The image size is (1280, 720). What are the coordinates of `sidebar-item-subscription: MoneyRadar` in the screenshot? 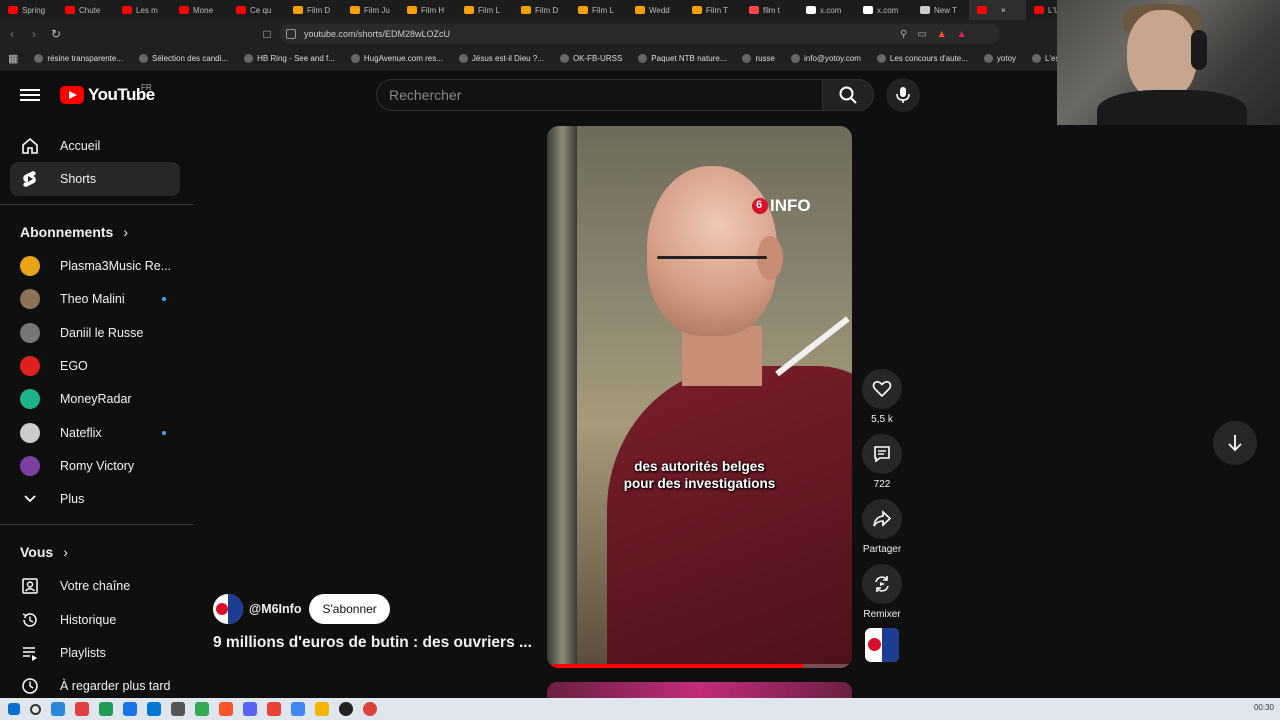 It's located at (95, 399).